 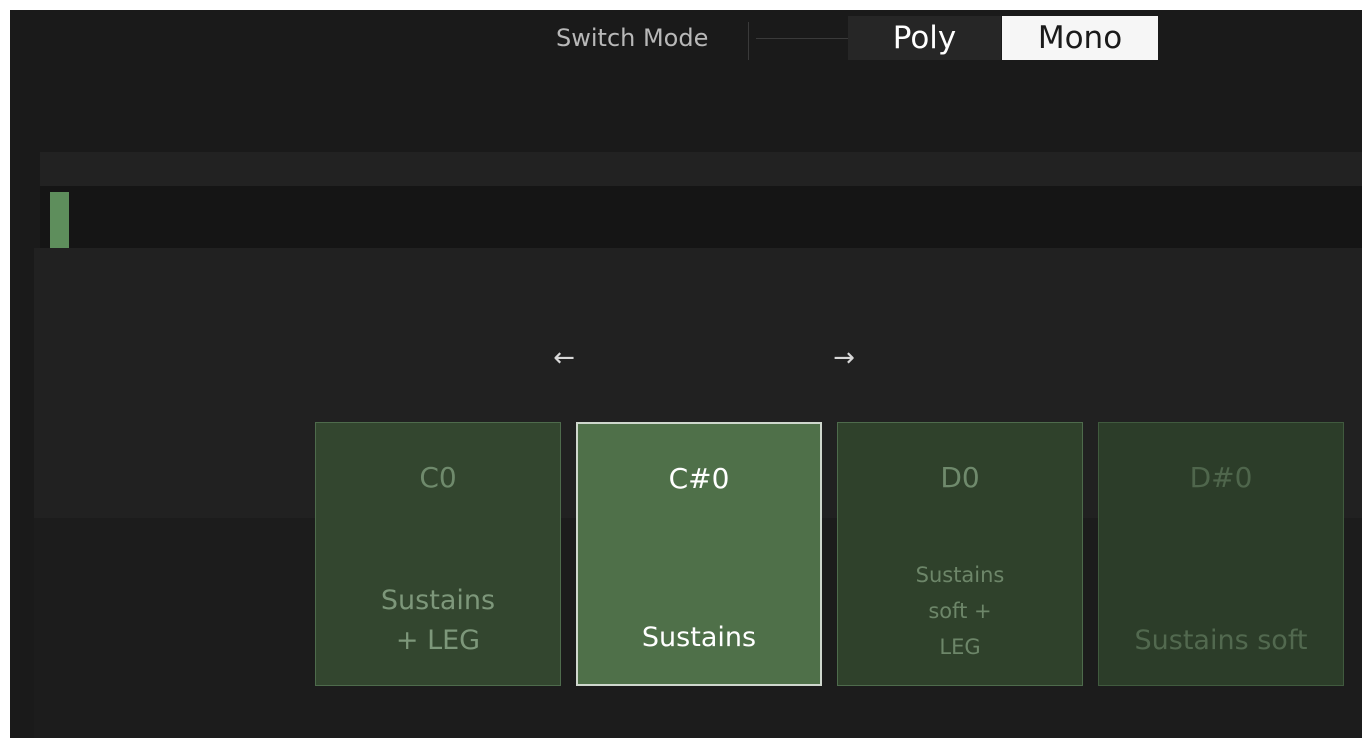 What do you see at coordinates (1221, 477) in the screenshot?
I see `articulation-key: D#0` at bounding box center [1221, 477].